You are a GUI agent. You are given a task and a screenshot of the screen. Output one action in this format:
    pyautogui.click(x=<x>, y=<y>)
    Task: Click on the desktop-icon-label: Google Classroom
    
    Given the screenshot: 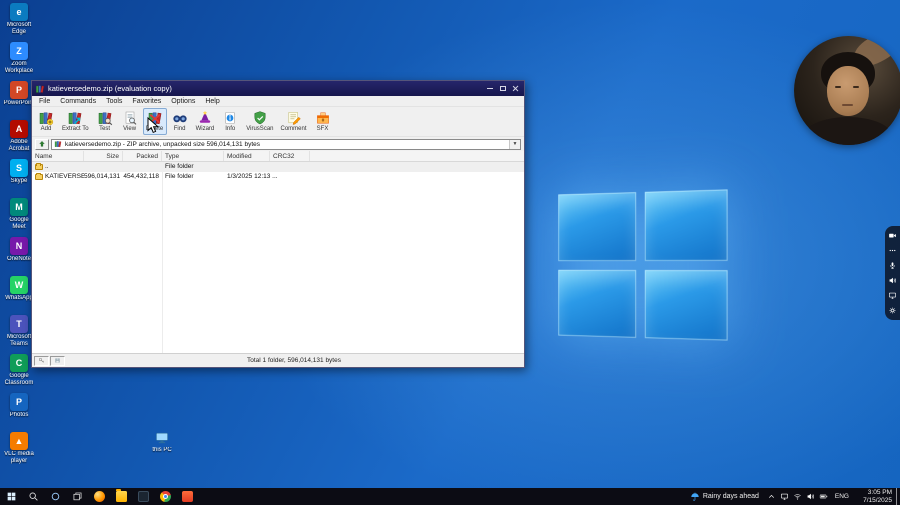 What is the action you would take?
    pyautogui.click(x=19, y=379)
    